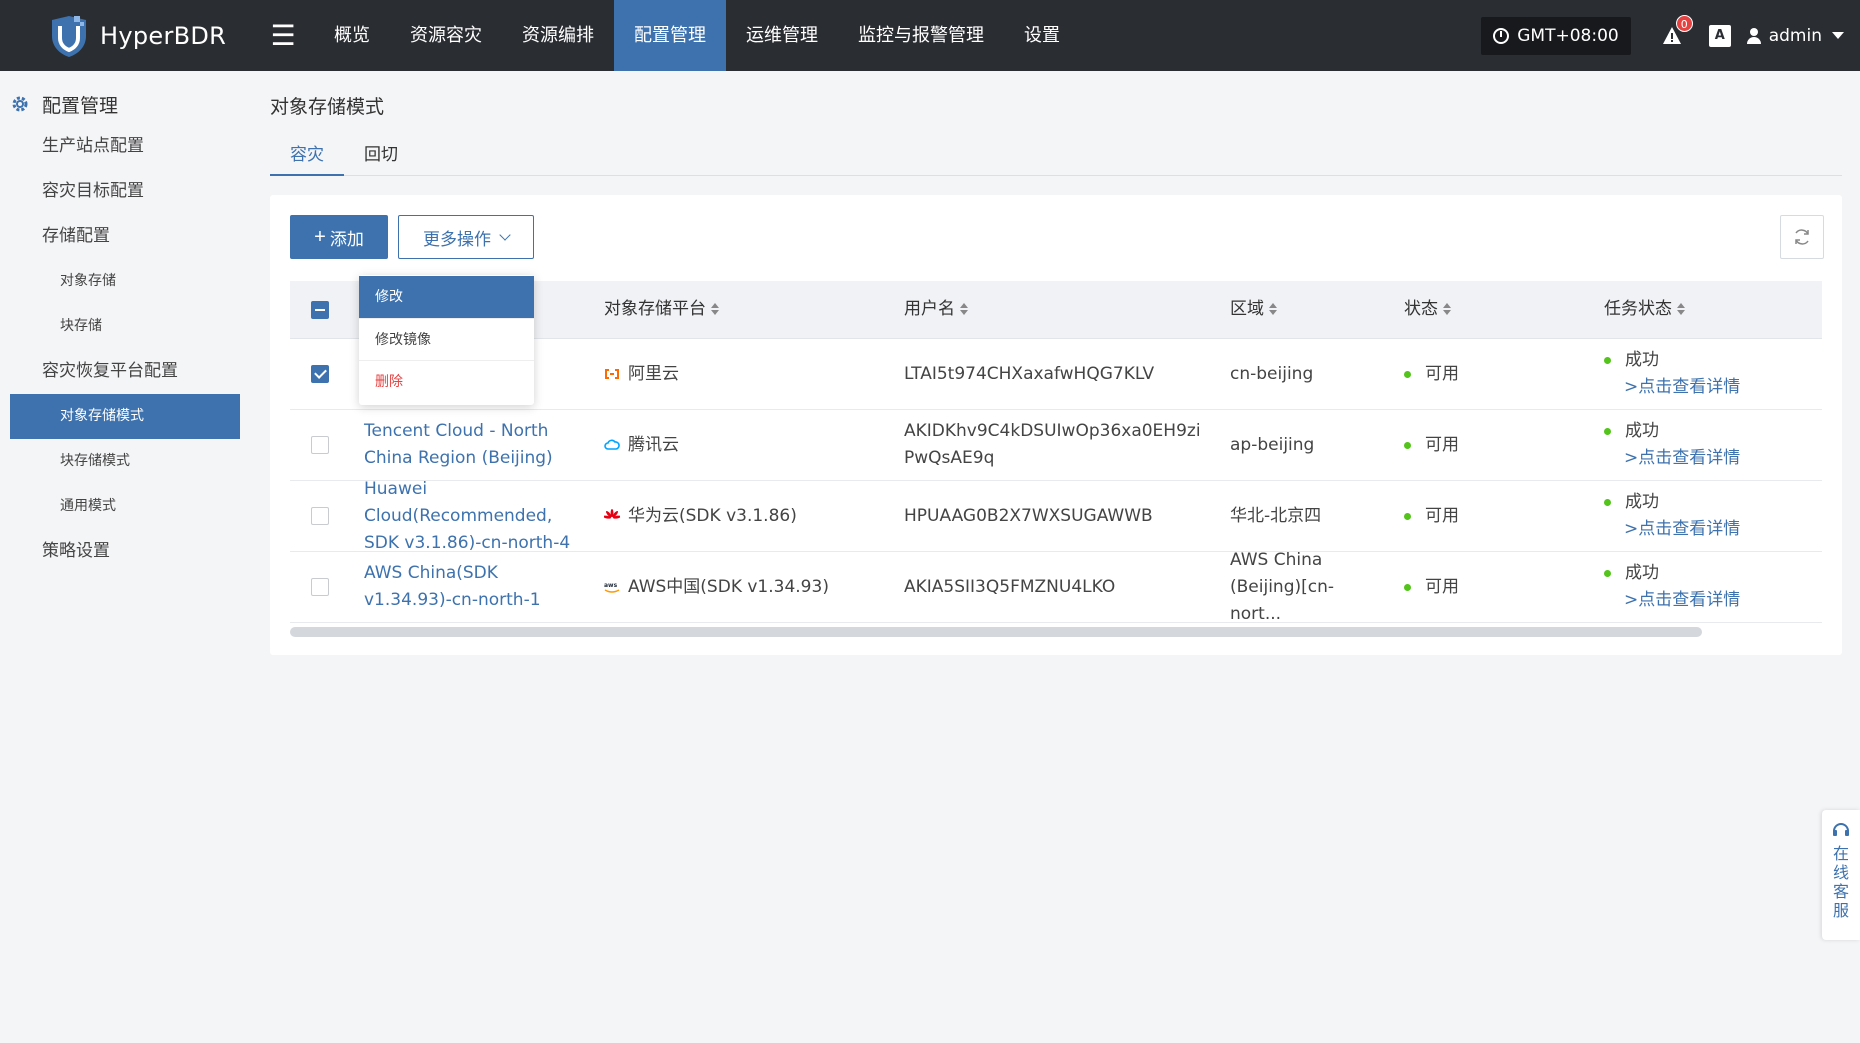  Describe the element at coordinates (339, 237) in the screenshot. I see `add-button: + 添加` at that location.